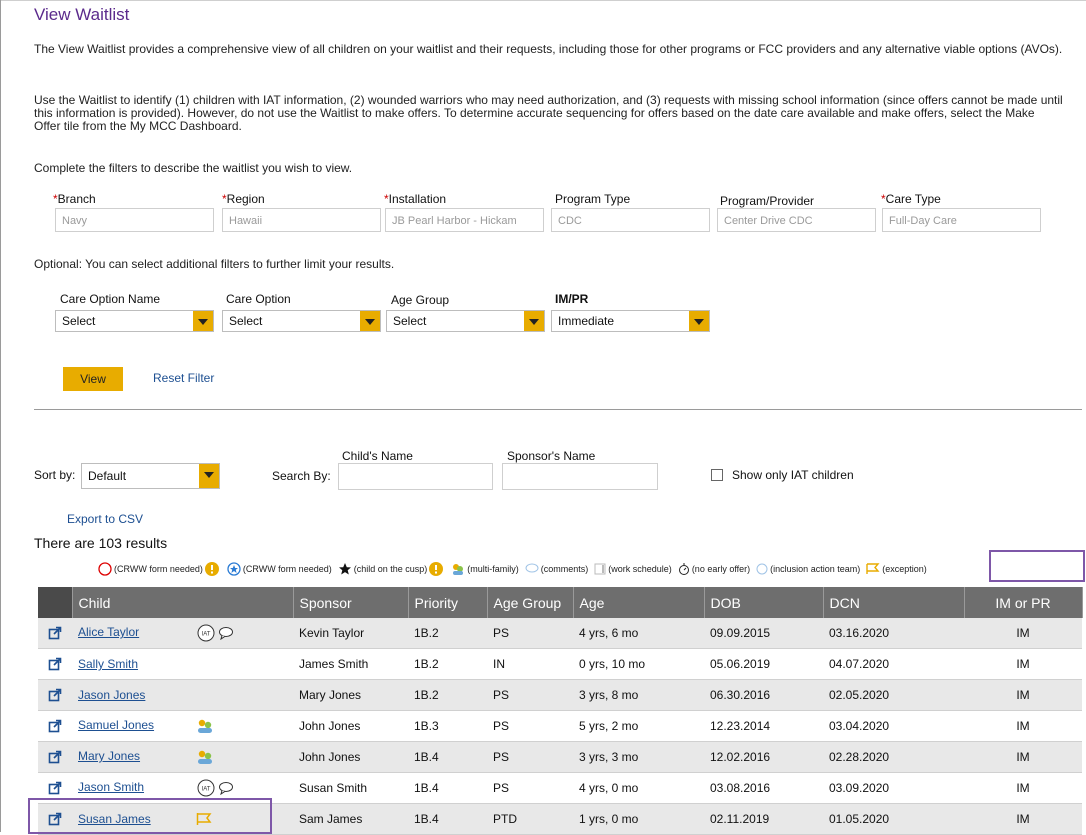 The width and height of the screenshot is (1086, 835). Describe the element at coordinates (447, 819) in the screenshot. I see `priority-cell: 1B.4` at that location.